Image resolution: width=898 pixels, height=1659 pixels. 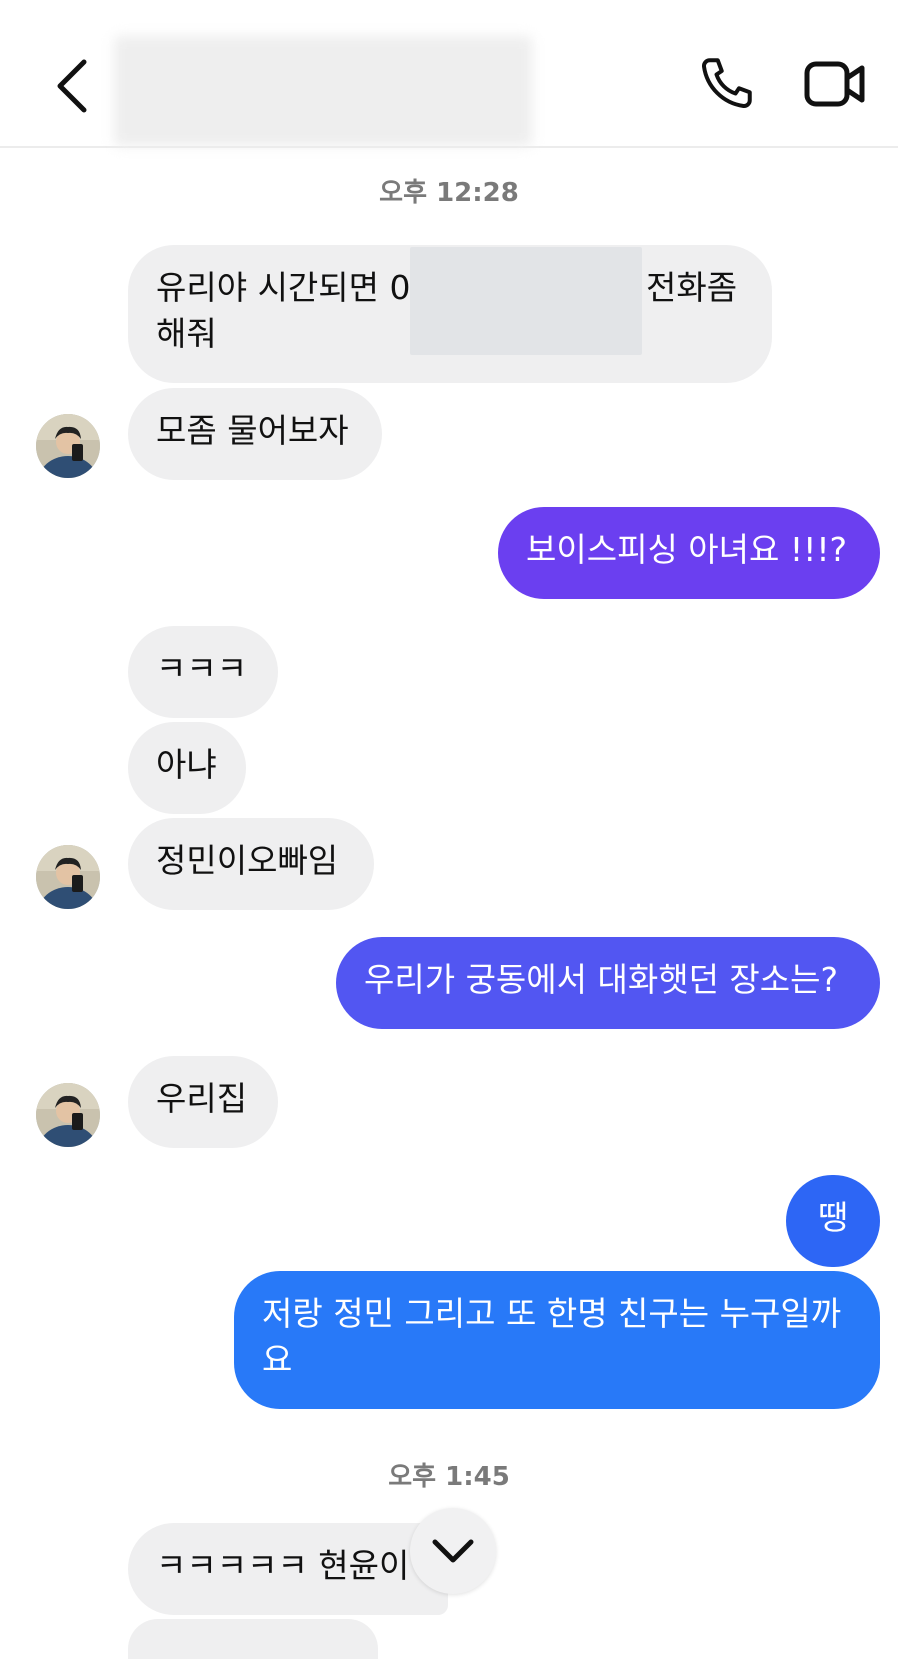 What do you see at coordinates (692, 287) in the screenshot?
I see `message-text: 전화좀` at bounding box center [692, 287].